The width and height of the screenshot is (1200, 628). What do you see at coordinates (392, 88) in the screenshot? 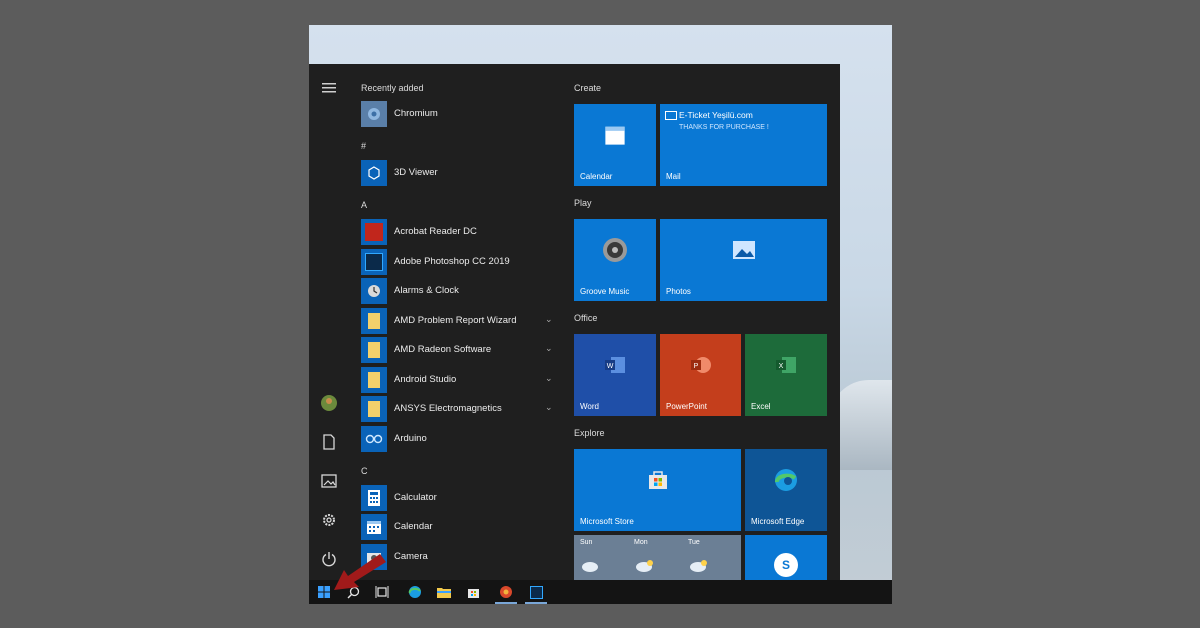
I see `section-heading-recently-added: Recently added` at bounding box center [392, 88].